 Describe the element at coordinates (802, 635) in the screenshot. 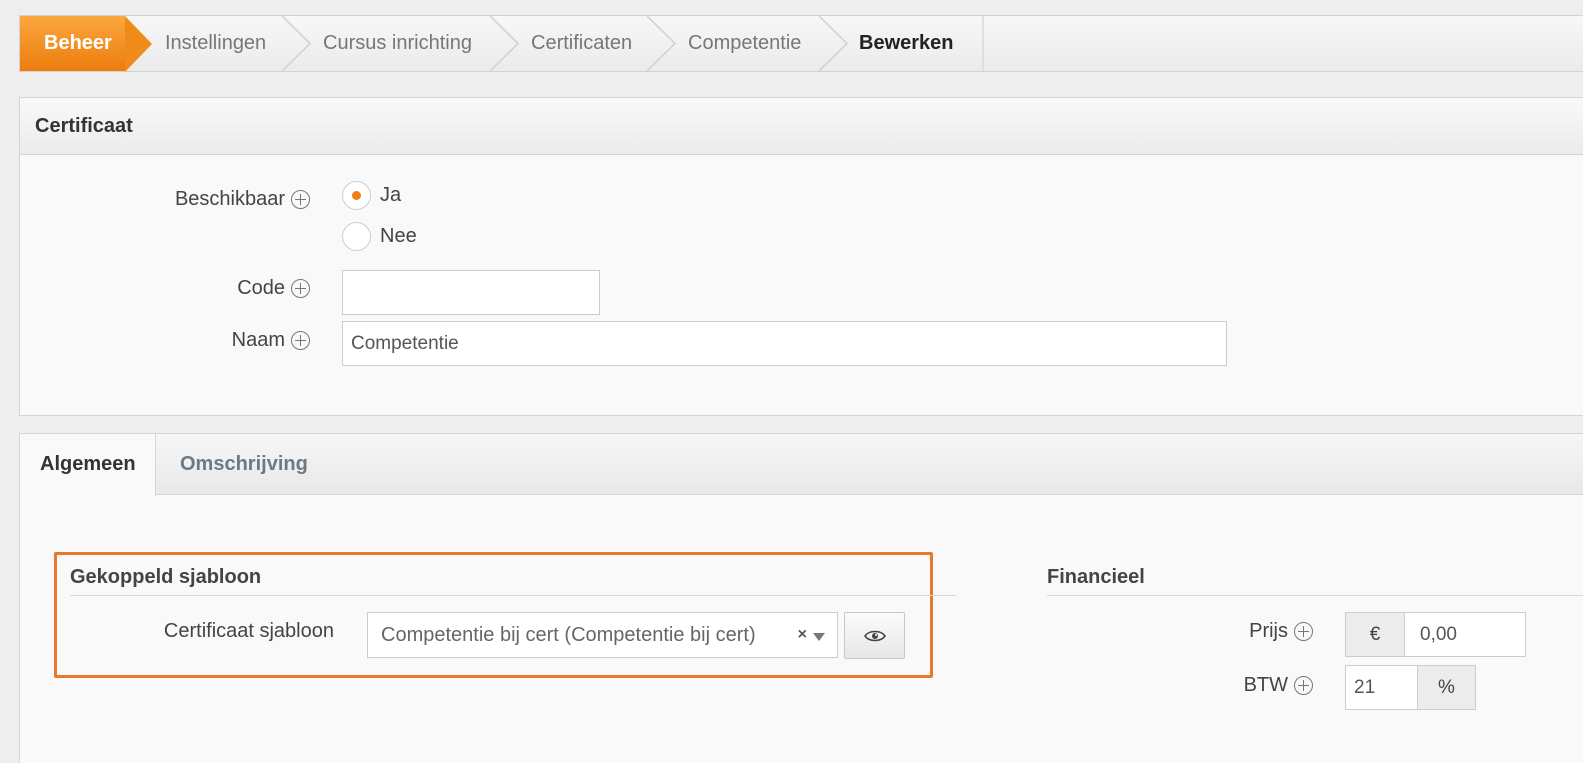

I see `clear-icon: ×` at that location.